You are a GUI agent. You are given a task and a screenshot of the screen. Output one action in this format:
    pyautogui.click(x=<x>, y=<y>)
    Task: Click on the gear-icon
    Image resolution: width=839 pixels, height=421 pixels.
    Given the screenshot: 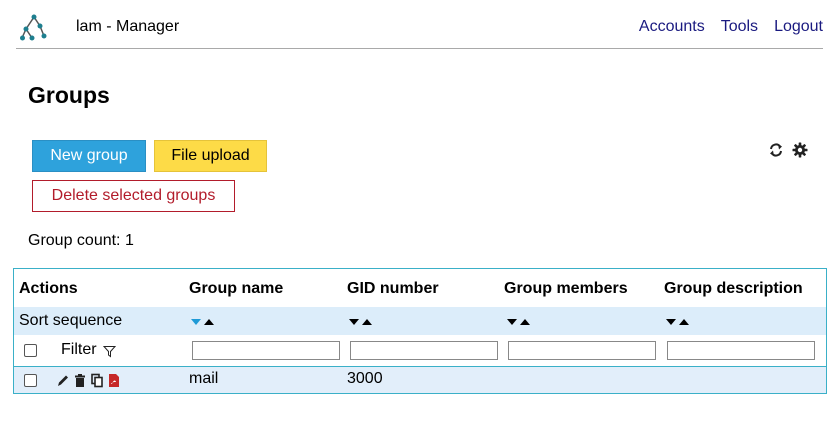 What is the action you would take?
    pyautogui.click(x=800, y=150)
    